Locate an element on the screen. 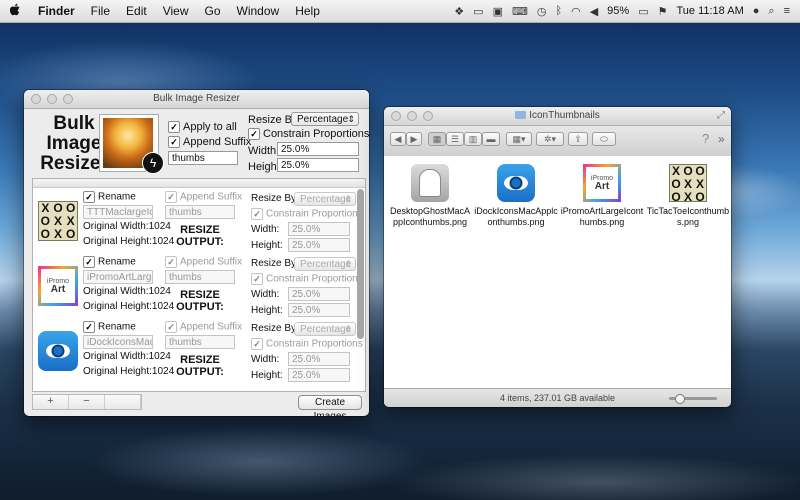 This screenshot has height=500, width=800. share-icon: ⇪ is located at coordinates (578, 139).